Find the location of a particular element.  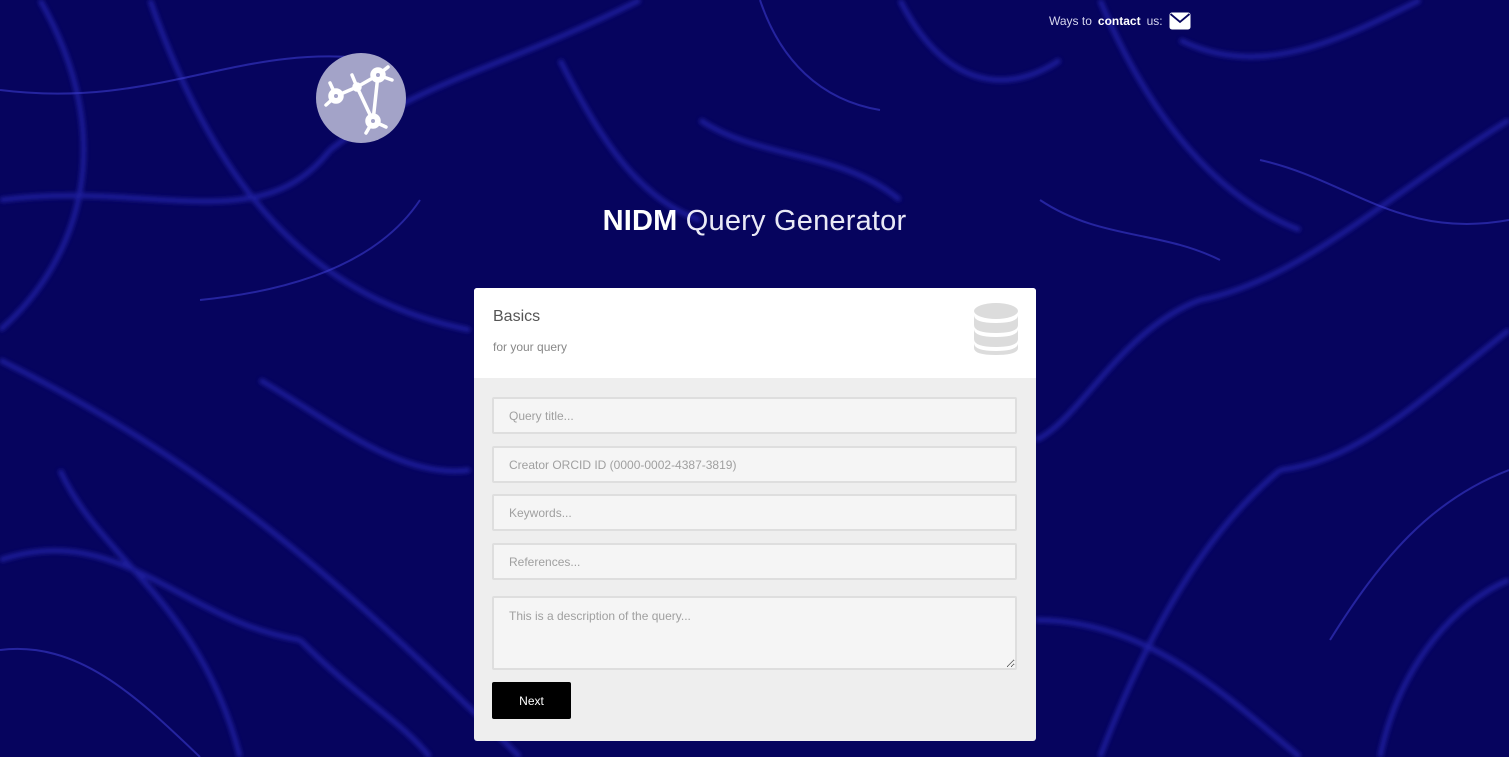

card-header: Basics for your query is located at coordinates (755, 333).